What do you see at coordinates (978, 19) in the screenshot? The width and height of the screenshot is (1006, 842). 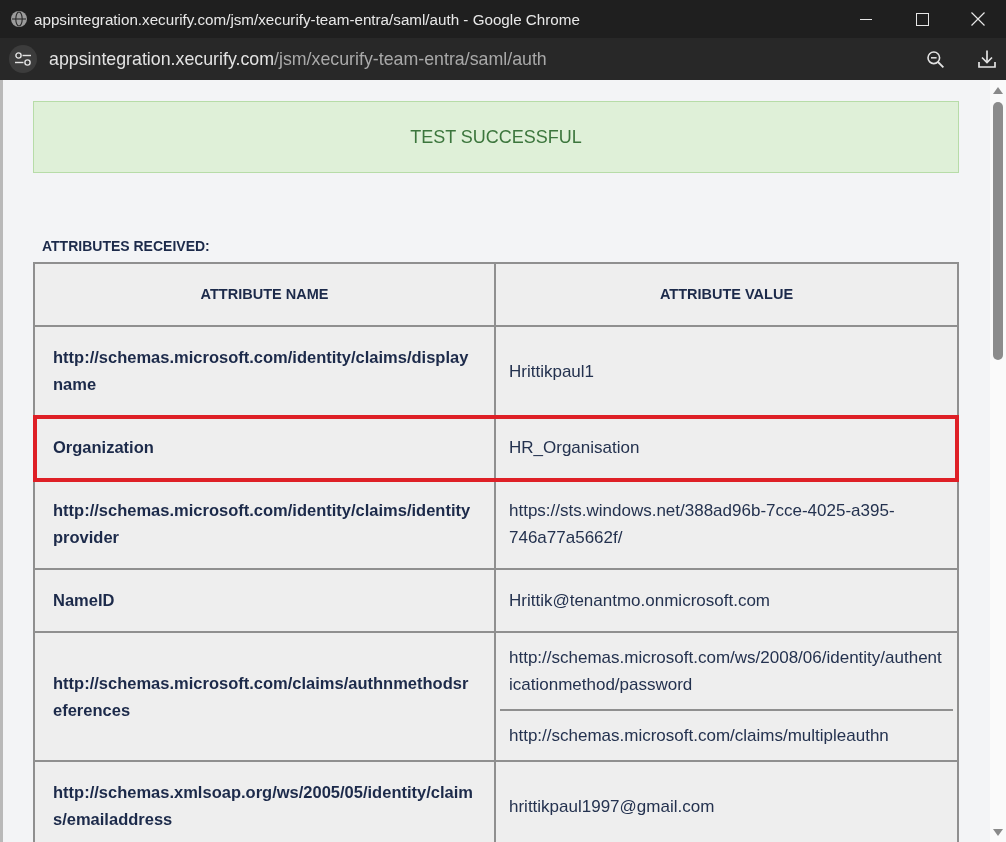 I see `close-icon` at bounding box center [978, 19].